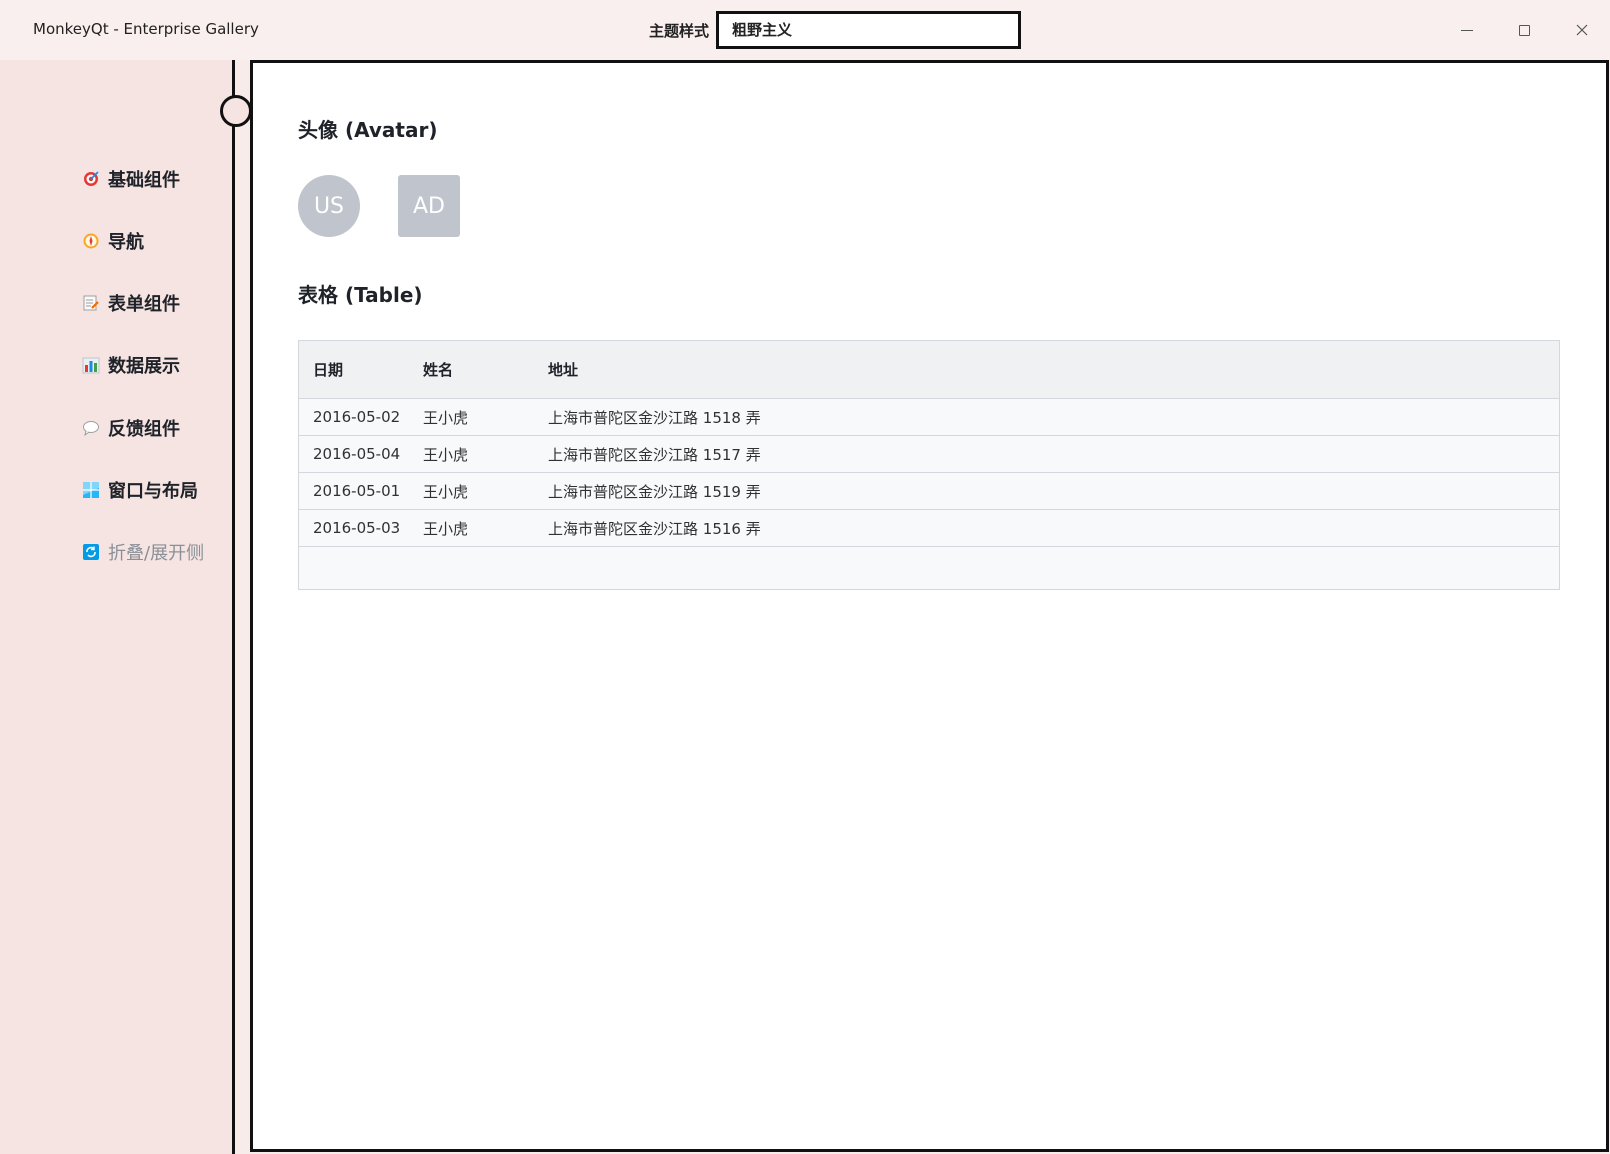 The image size is (1610, 1154). I want to click on column-header-name: 姓名, so click(485, 369).